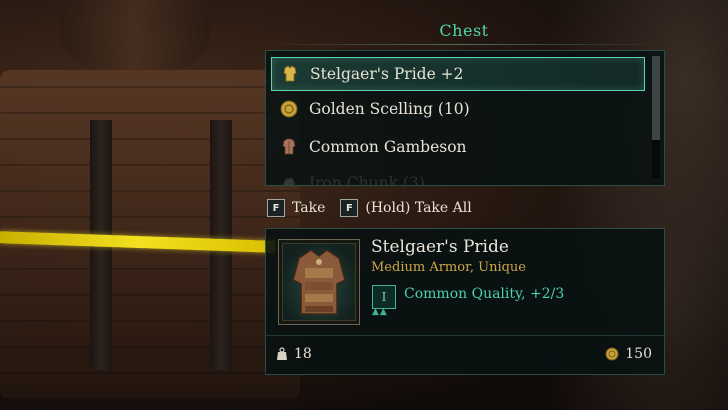  I want to click on ore-icon, so click(289, 179).